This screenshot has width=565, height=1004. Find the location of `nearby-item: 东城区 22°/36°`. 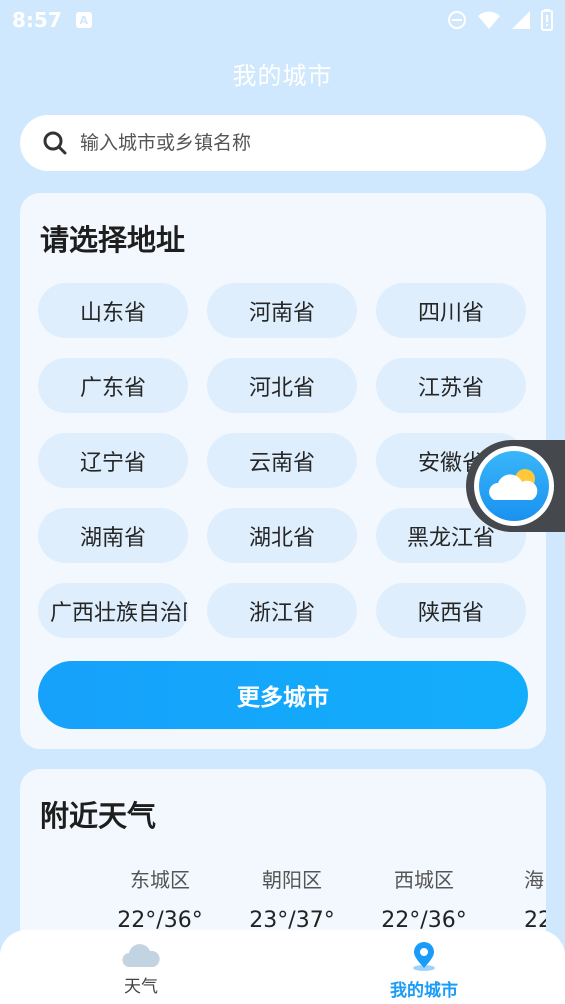

nearby-item: 东城区 22°/36° is located at coordinates (160, 898).